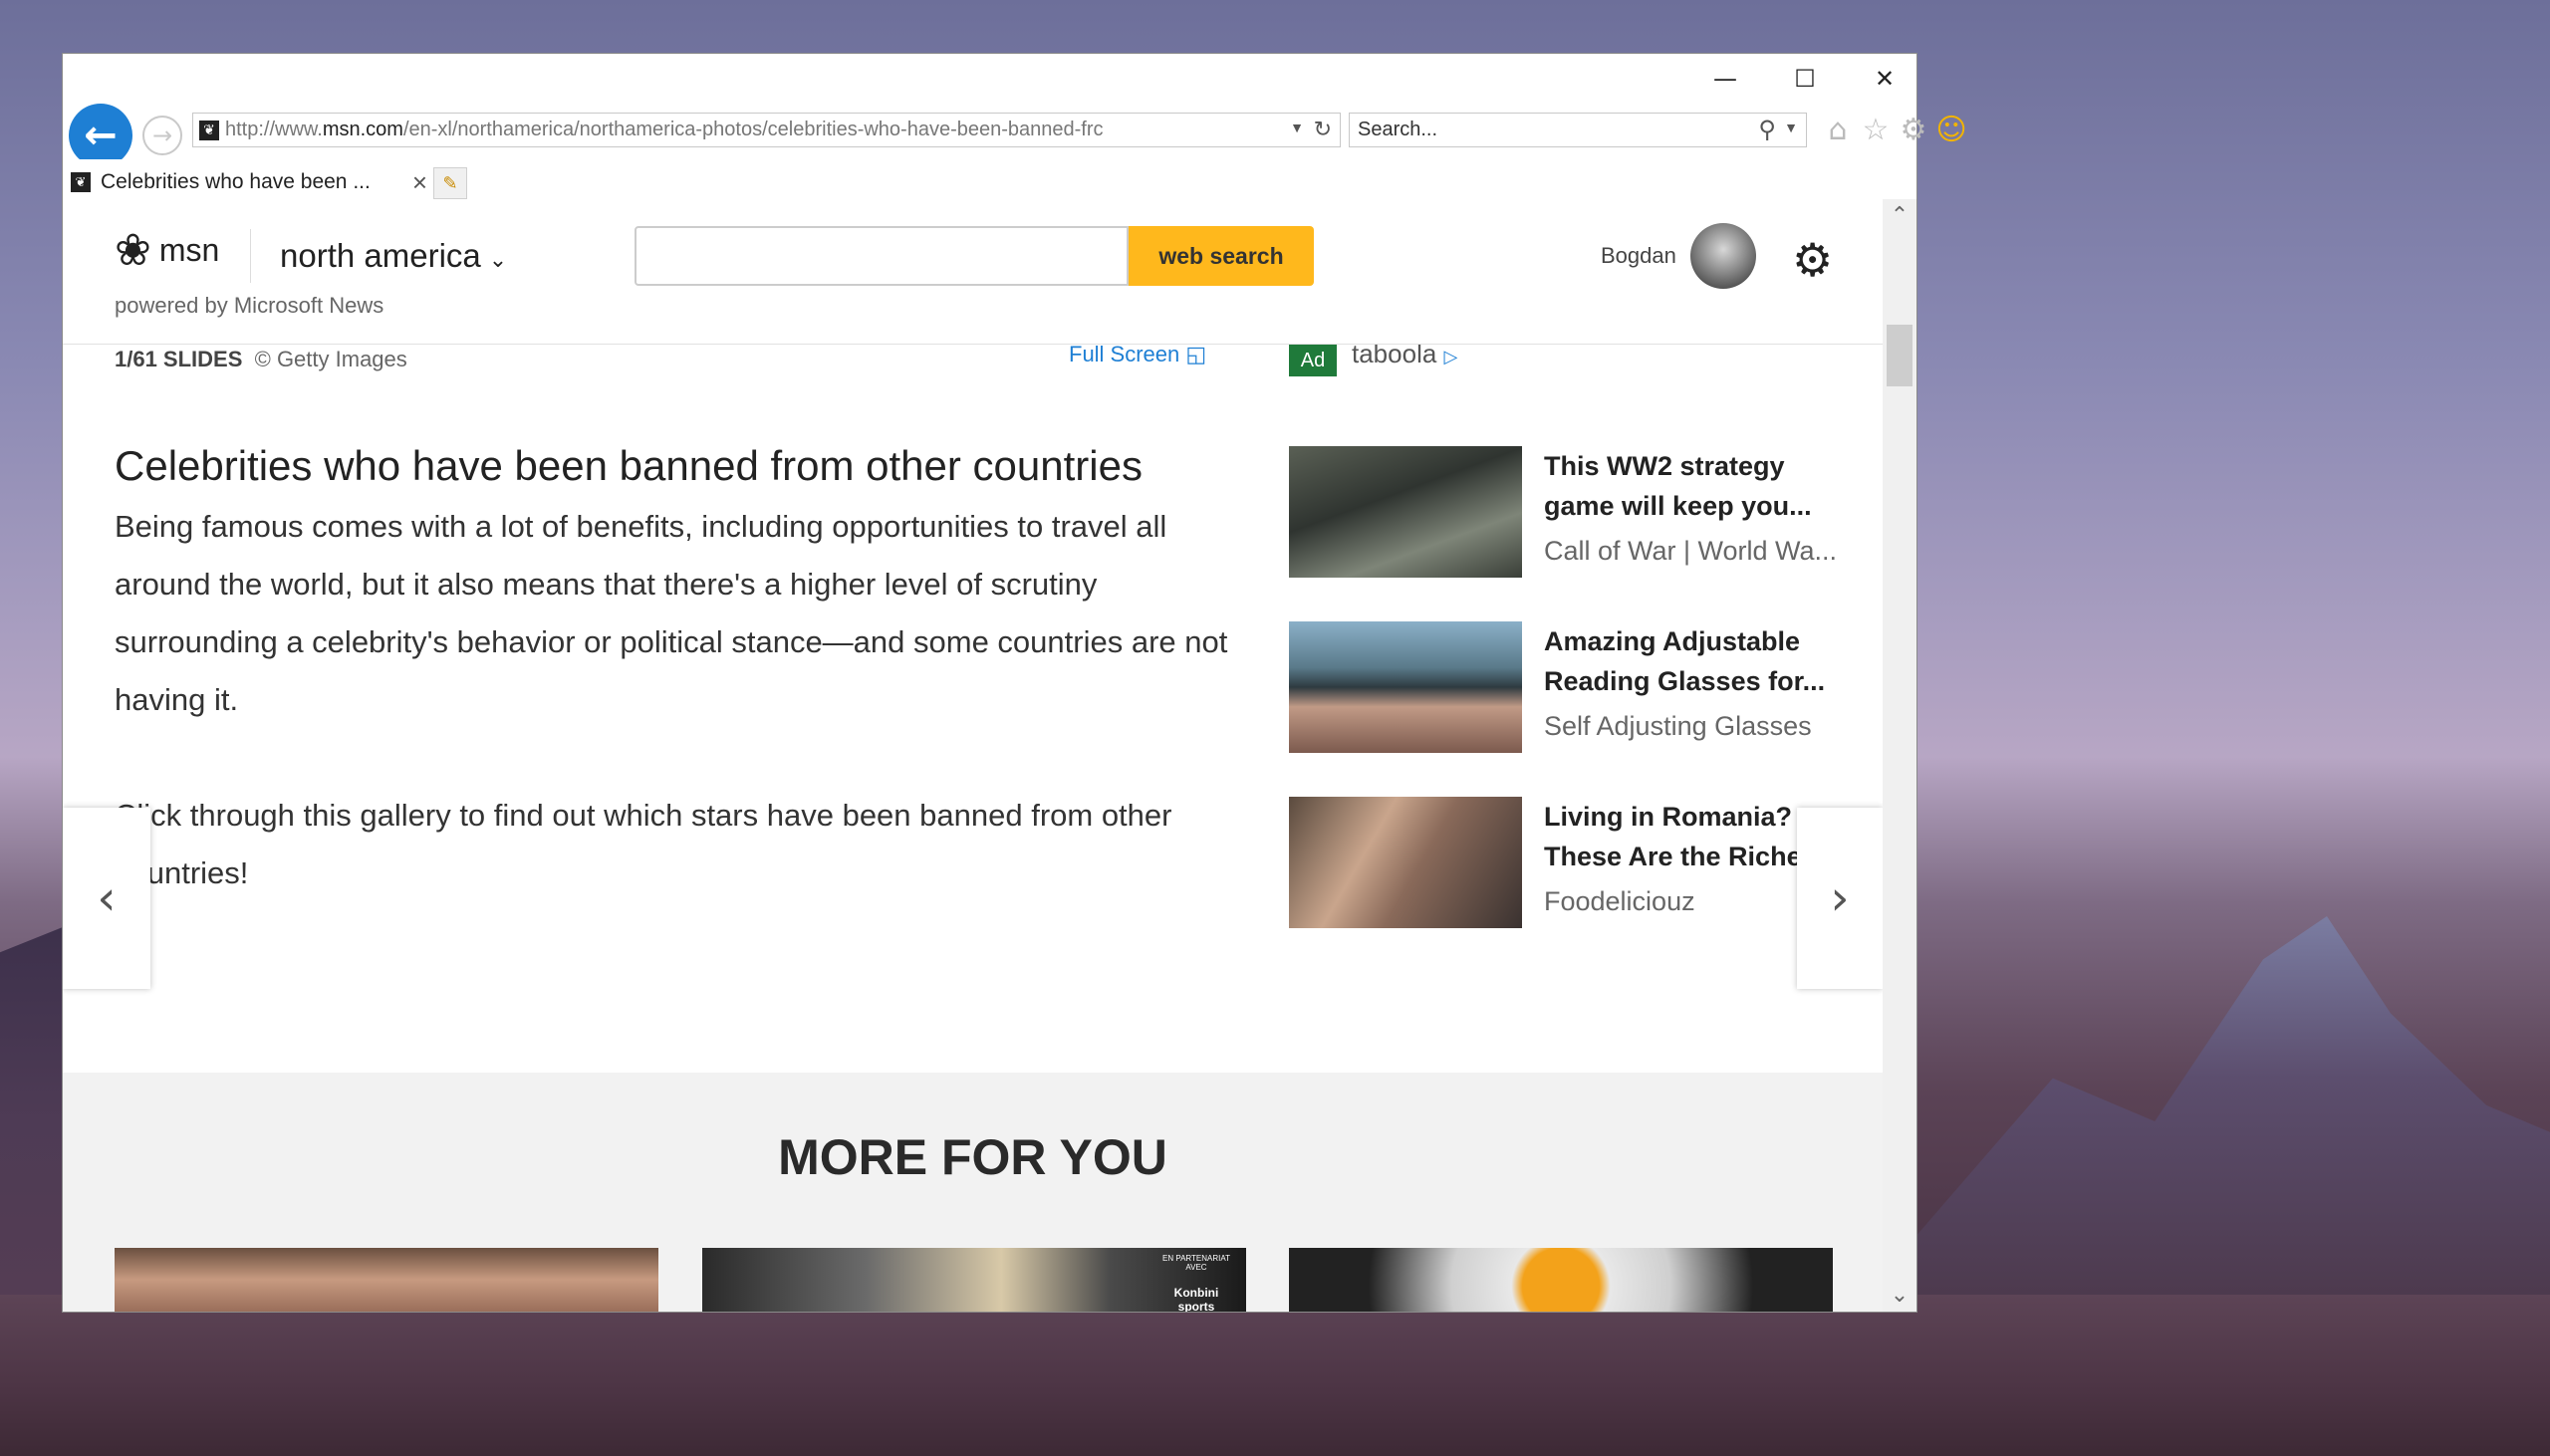 The width and height of the screenshot is (2550, 1456). Describe the element at coordinates (81, 182) in the screenshot. I see `tab-favicon-icon: ❦` at that location.